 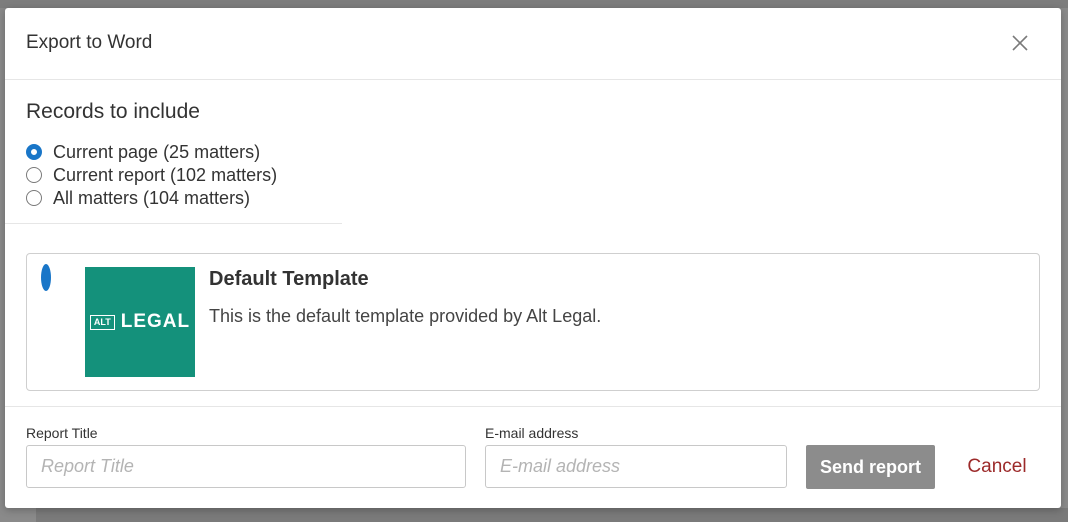 What do you see at coordinates (89, 42) in the screenshot?
I see `modal-title: Export to Word` at bounding box center [89, 42].